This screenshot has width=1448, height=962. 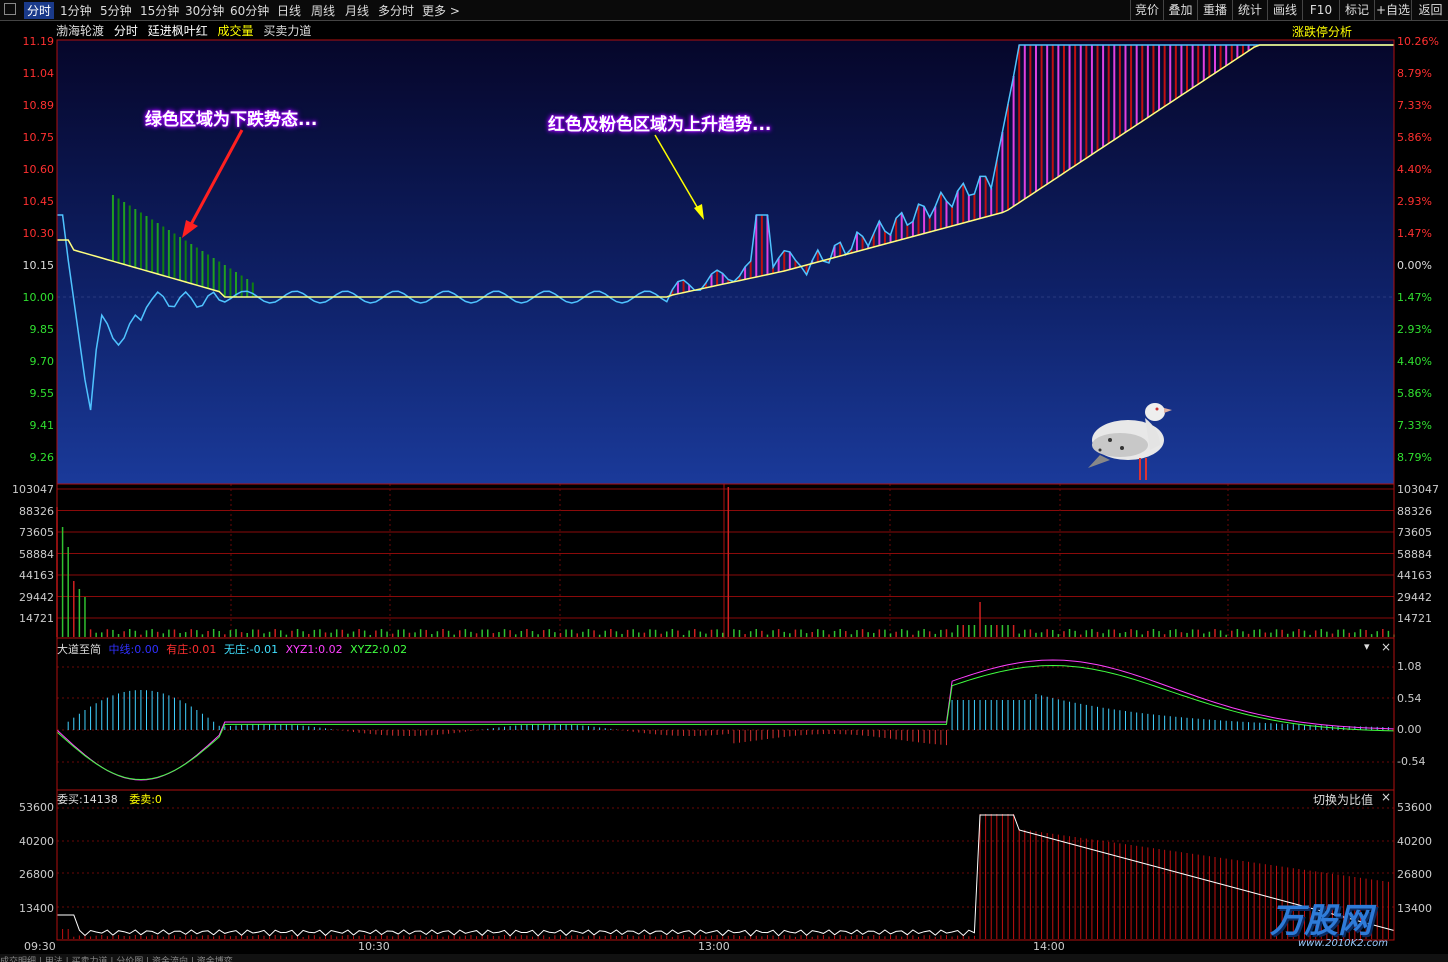 What do you see at coordinates (1367, 646) in the screenshot?
I see `dropdown-icon: ▾` at bounding box center [1367, 646].